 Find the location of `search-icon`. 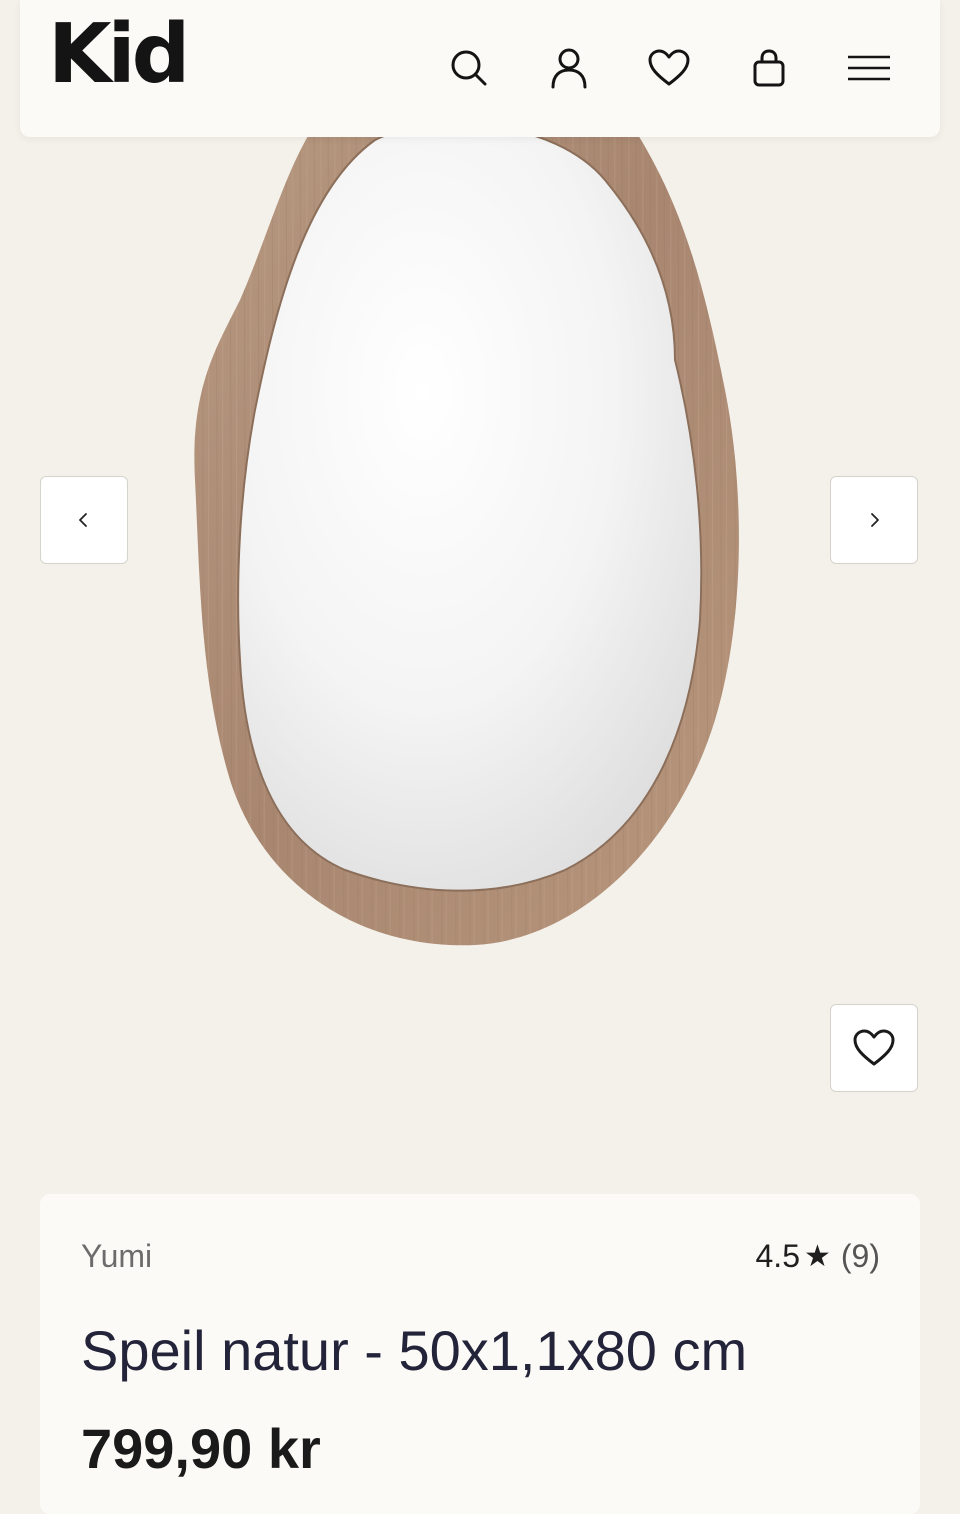

search-icon is located at coordinates (469, 68).